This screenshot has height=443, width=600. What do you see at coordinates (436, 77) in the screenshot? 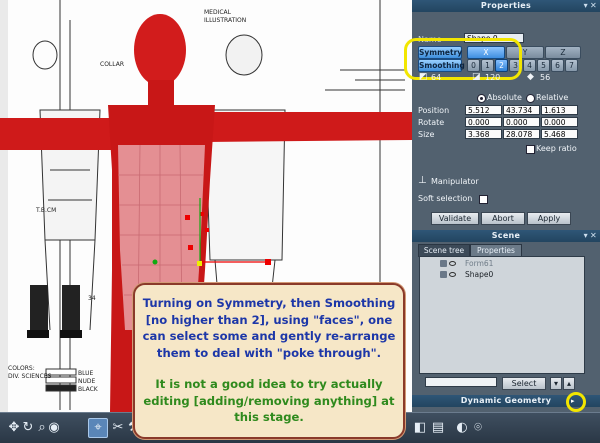
I see `vertex-count: 64` at bounding box center [436, 77].